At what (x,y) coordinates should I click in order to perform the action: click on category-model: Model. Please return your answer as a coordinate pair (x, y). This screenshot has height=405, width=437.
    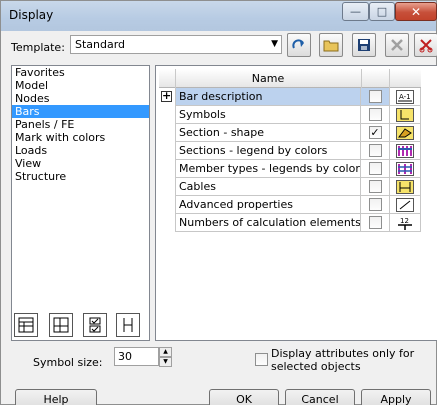
    Looking at the image, I should click on (80, 85).